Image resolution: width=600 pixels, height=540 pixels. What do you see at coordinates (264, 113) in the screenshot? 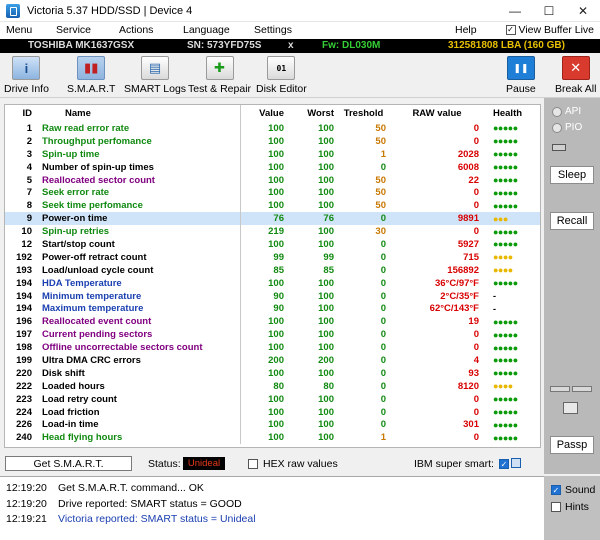
I see `header-value: Value` at bounding box center [264, 113].